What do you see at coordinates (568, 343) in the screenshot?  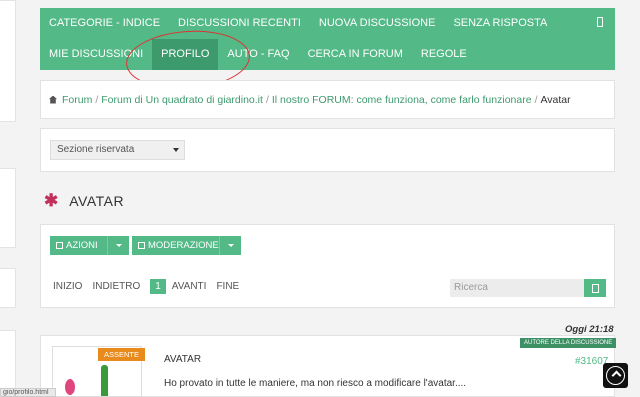 I see `author-badge: AUTORE DELLA DISCUSSIONE` at bounding box center [568, 343].